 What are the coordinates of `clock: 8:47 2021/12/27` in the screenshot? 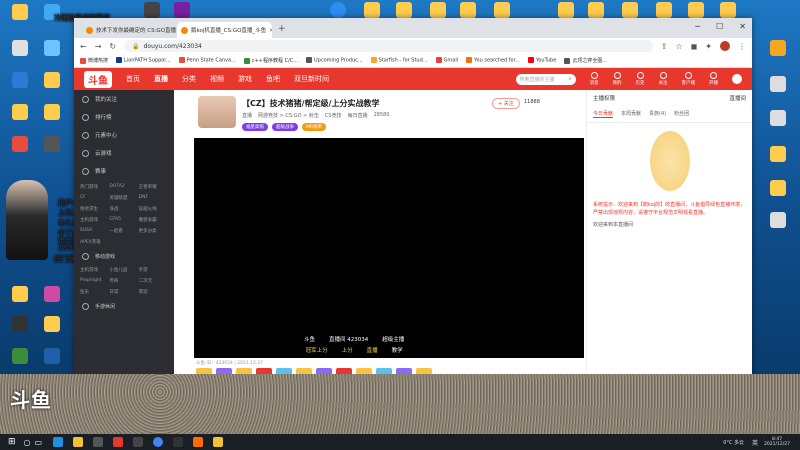 It's located at (777, 442).